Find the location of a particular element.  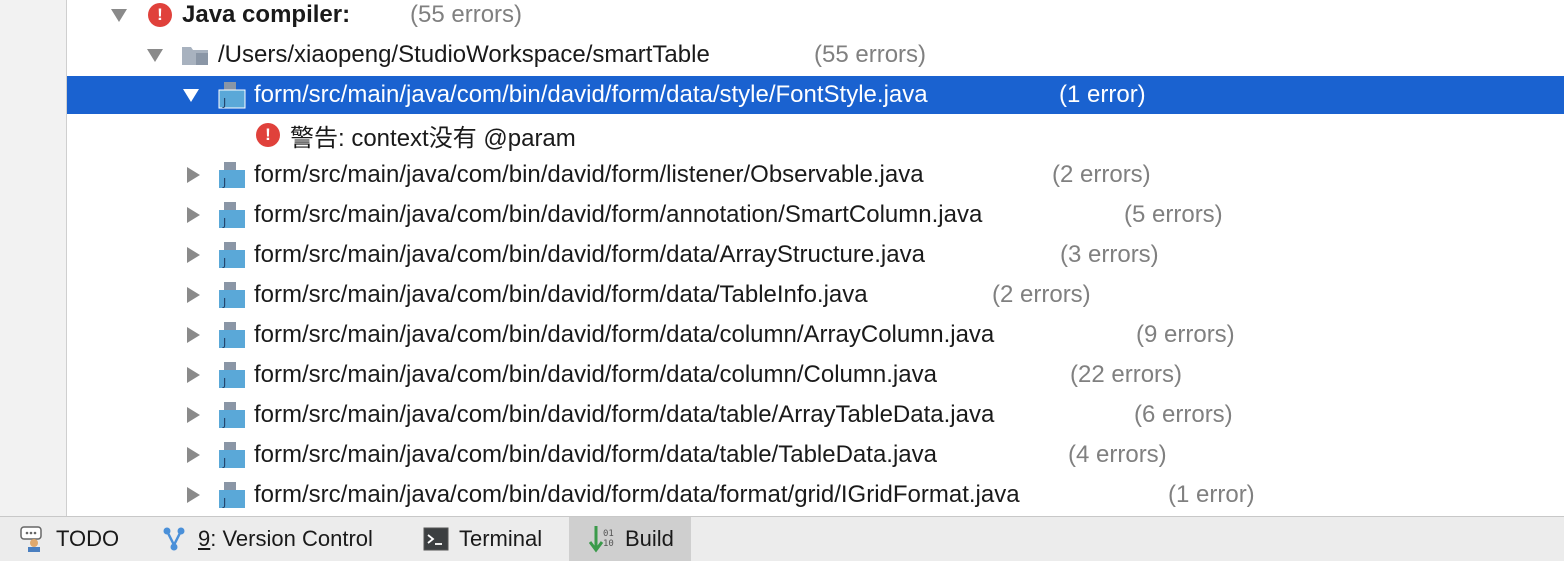

version-control-label: : Version Control is located at coordinates (291, 538).